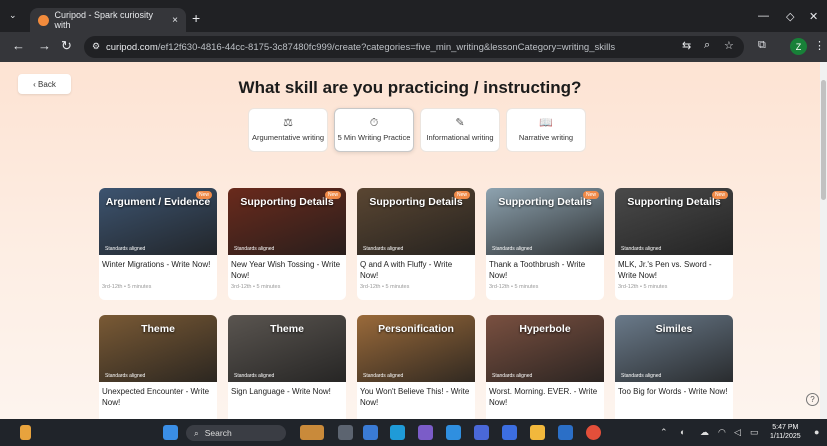  What do you see at coordinates (785, 427) in the screenshot?
I see `time-label: 5:47 PM` at bounding box center [785, 427].